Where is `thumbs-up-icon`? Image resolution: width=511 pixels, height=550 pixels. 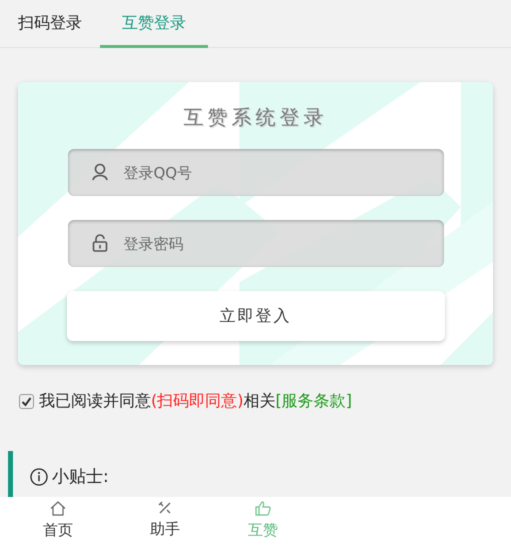
thumbs-up-icon is located at coordinates (263, 508).